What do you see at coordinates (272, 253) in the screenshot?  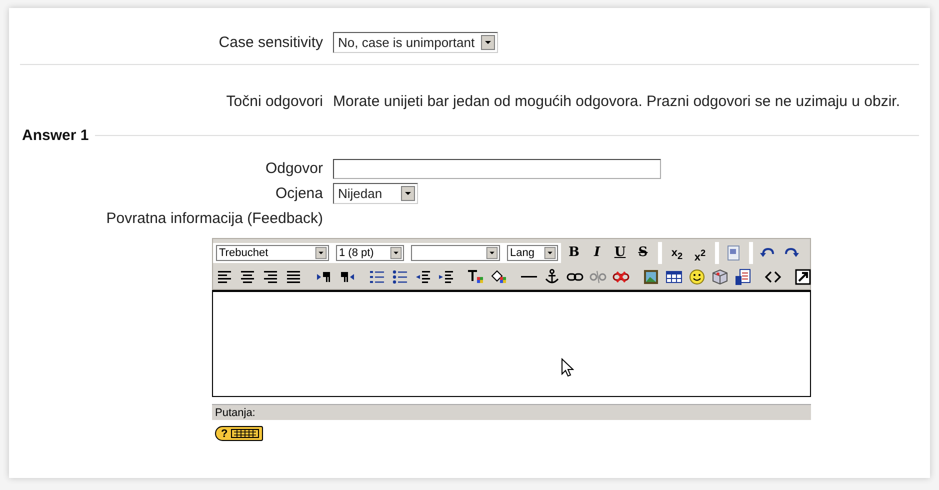 I see `dropdown: Trebuchet` at bounding box center [272, 253].